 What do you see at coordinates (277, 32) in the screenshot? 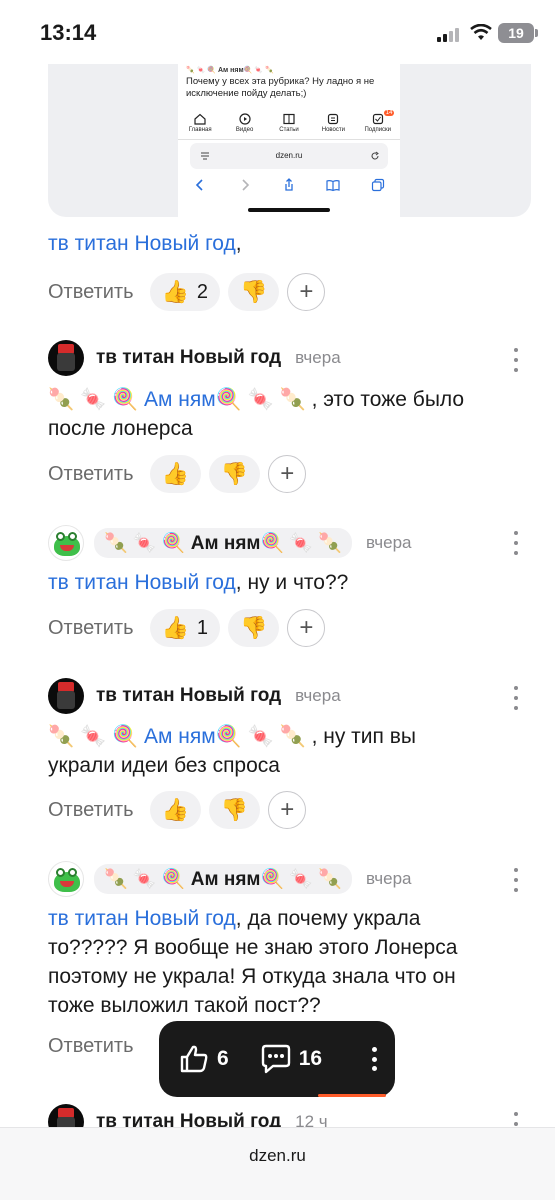
I see `status-bar: 13:14 19` at bounding box center [277, 32].